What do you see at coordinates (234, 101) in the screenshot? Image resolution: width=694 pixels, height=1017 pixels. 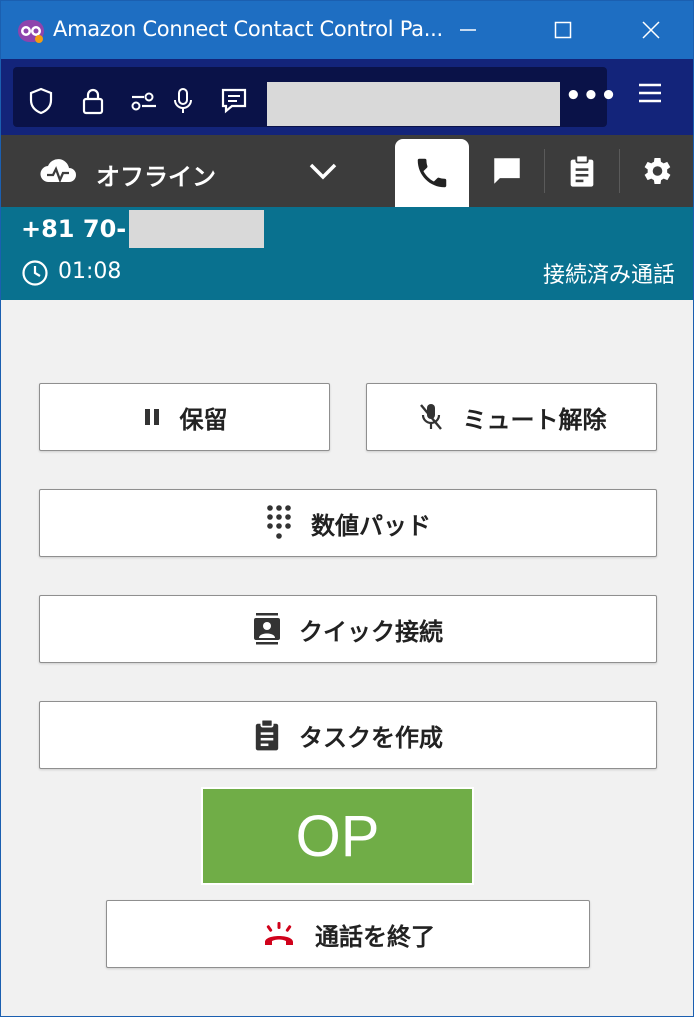 I see `reader-icon` at bounding box center [234, 101].